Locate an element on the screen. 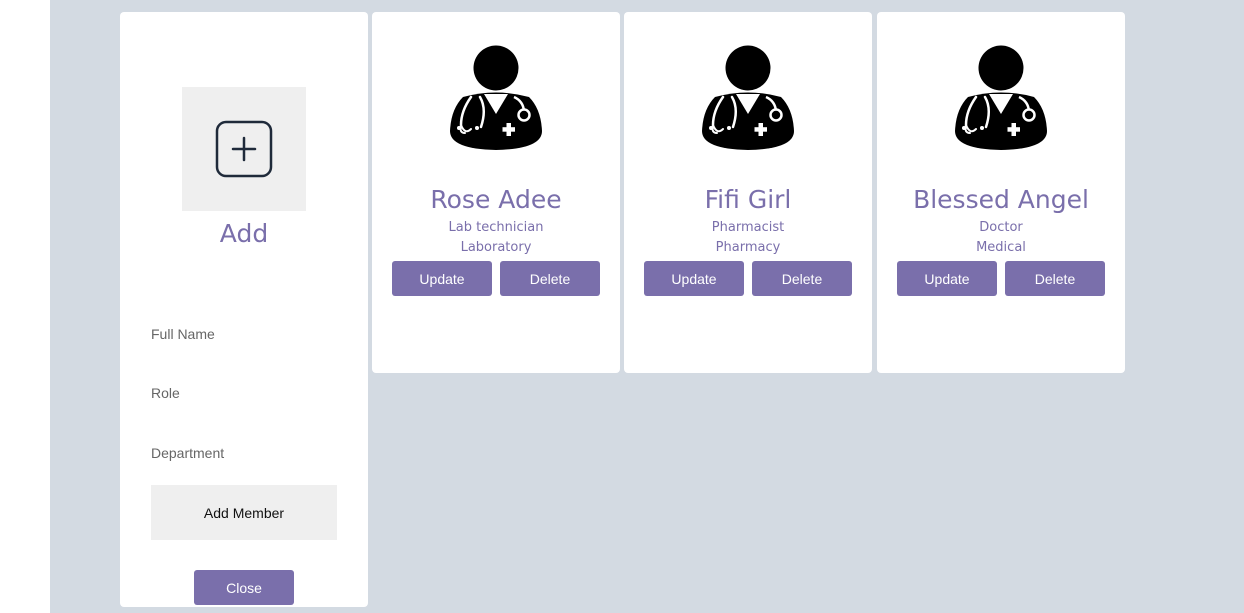 This screenshot has width=1244, height=613. member-name: Rose Adee is located at coordinates (496, 199).